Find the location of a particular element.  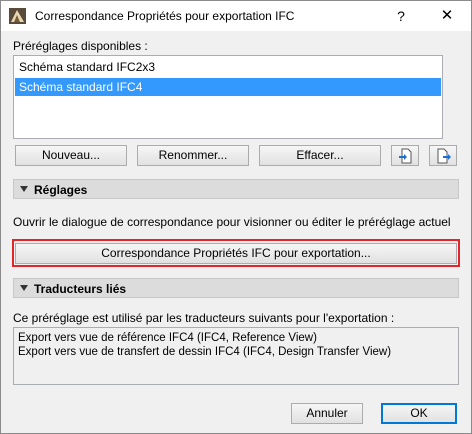

export-icon is located at coordinates (444, 156).